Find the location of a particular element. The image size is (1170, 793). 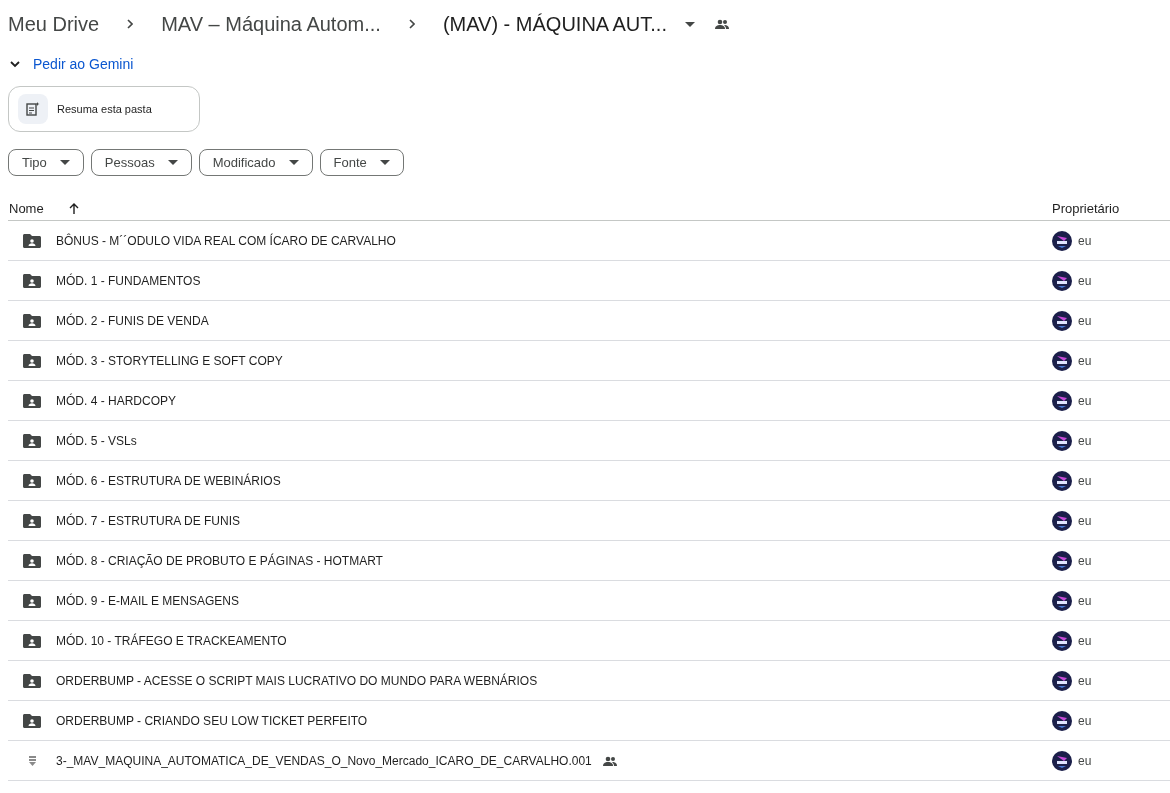

file-name: ORDERBUMP - ACESSE O SCRIPT MAIS LUCRATIVO DO MUNDO PARA WEBNÁRIOS is located at coordinates (297, 681).